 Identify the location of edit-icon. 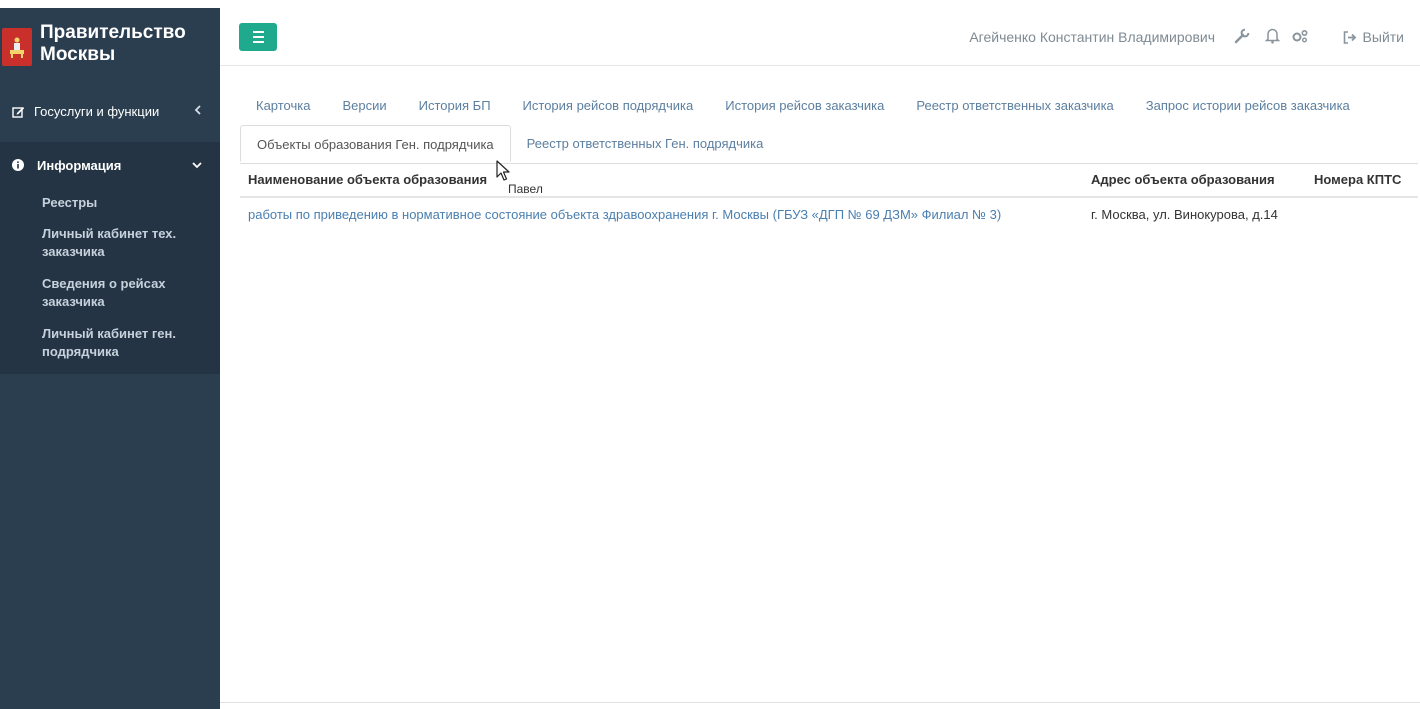
(18, 111).